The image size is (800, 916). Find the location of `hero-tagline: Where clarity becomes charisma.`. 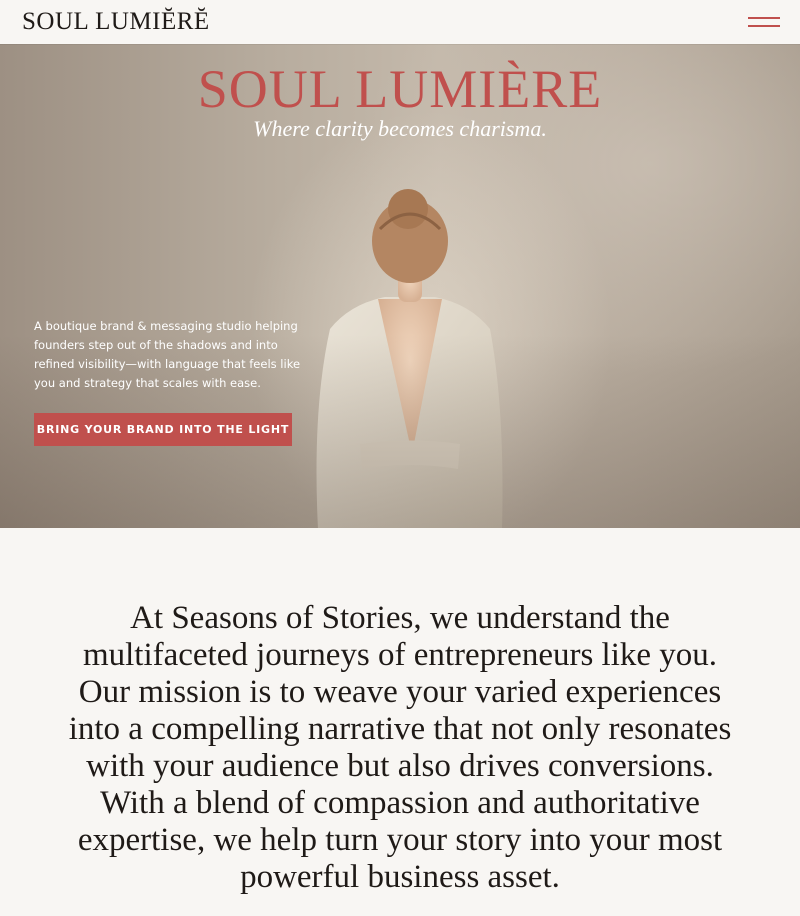

hero-tagline: Where clarity becomes charisma. is located at coordinates (400, 128).